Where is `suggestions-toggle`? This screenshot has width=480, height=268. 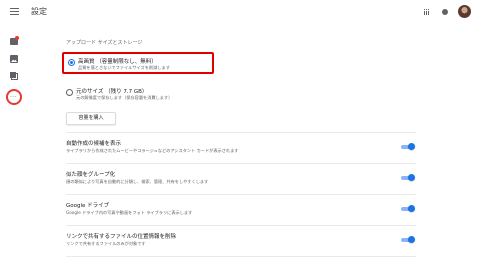
suggestions-toggle is located at coordinates (408, 146).